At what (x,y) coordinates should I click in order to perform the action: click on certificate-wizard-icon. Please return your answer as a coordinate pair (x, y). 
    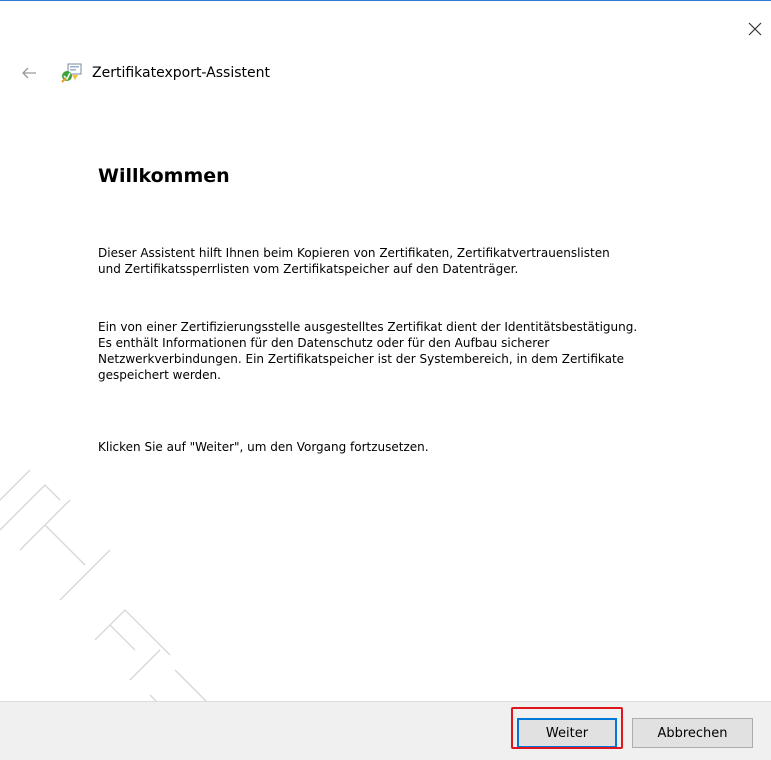
    Looking at the image, I should click on (71, 73).